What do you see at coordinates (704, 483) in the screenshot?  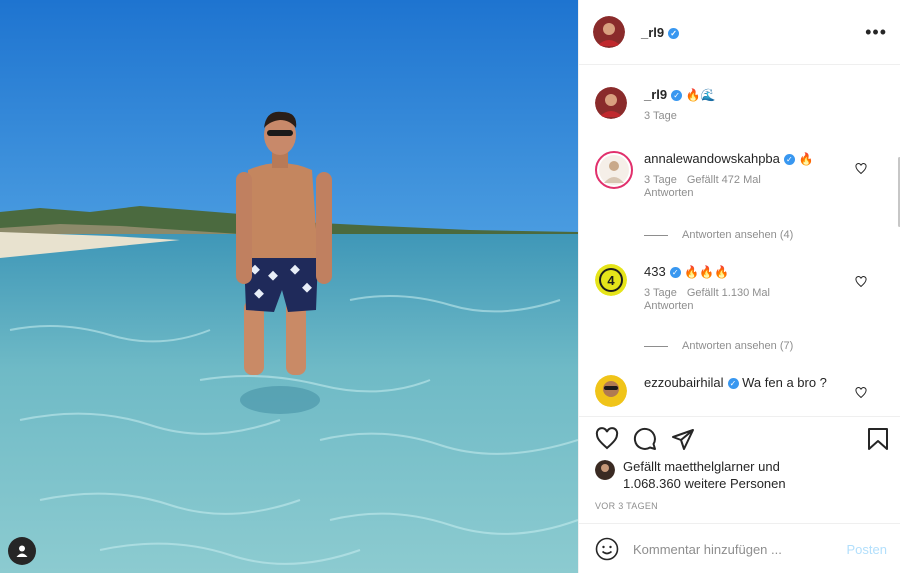 I see `others-likes-count: 1.068.360 weitere Personen` at bounding box center [704, 483].